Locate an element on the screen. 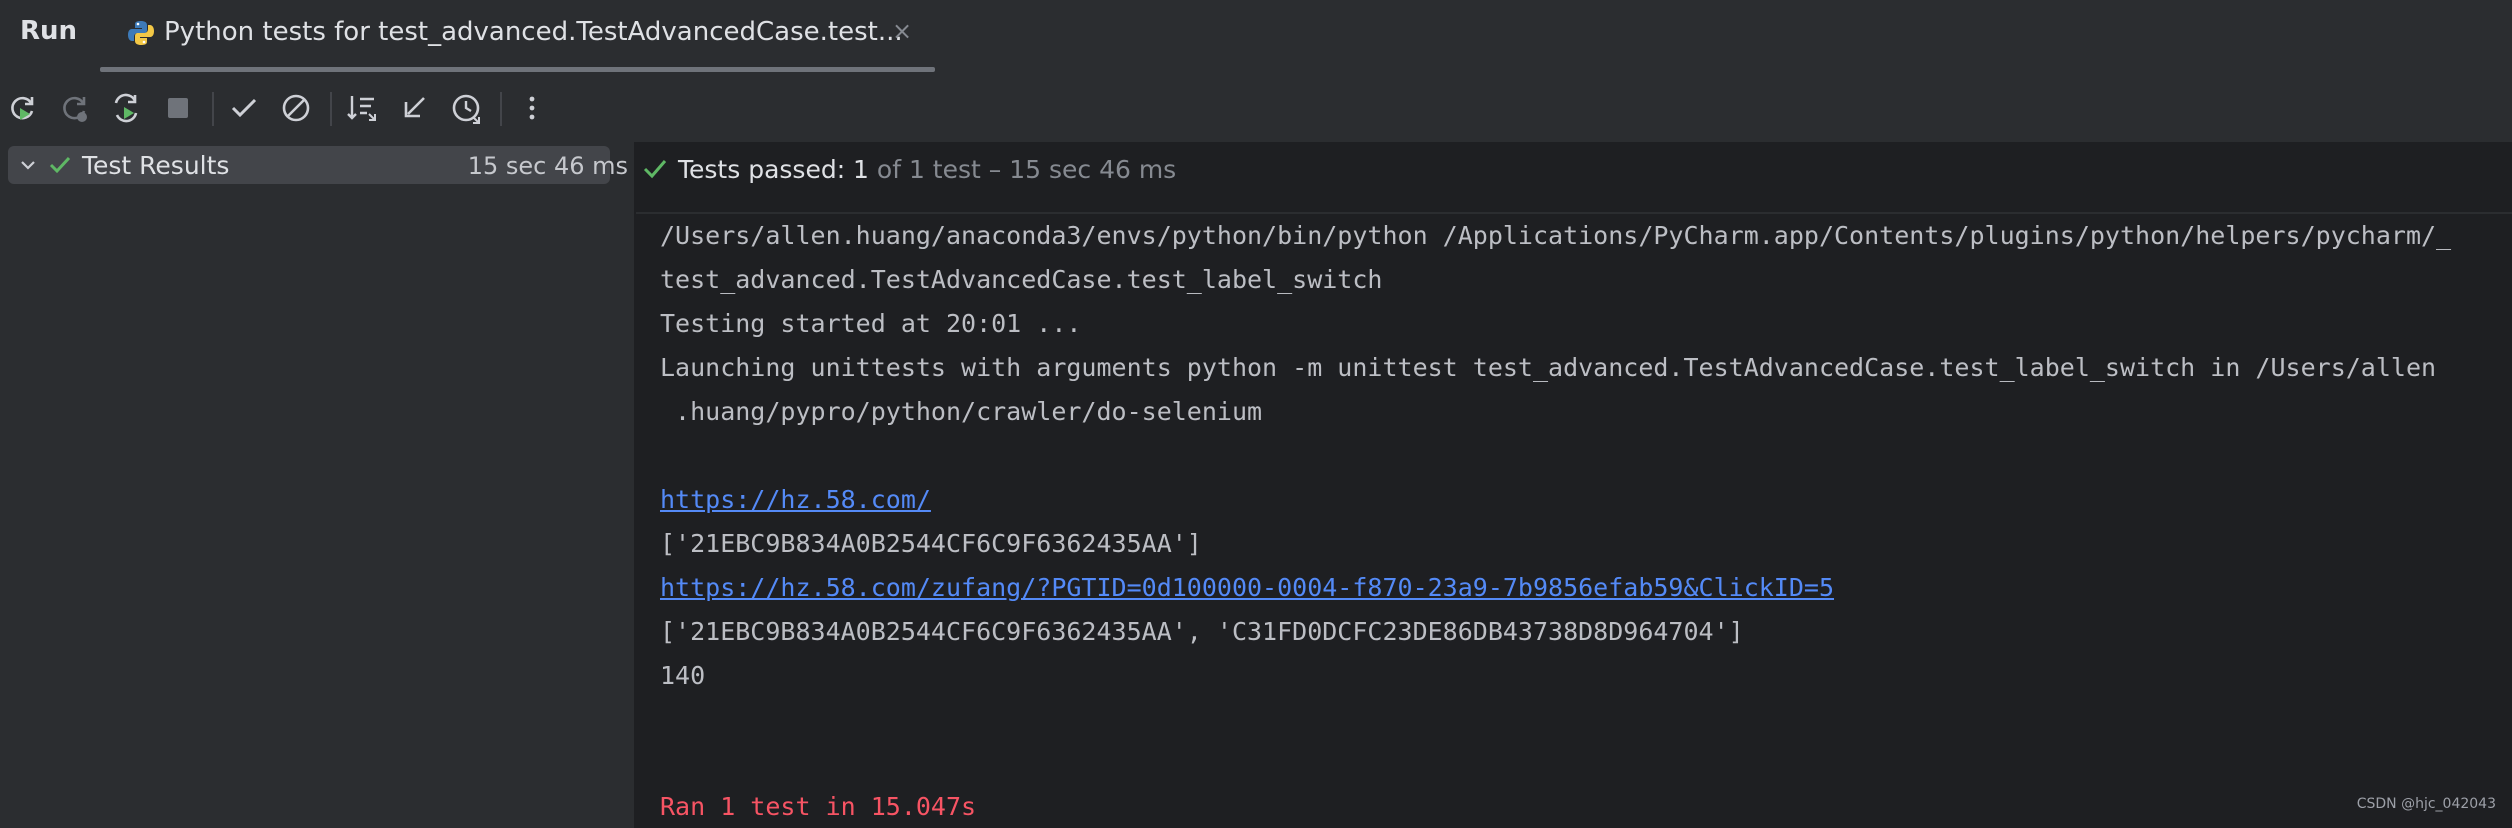 The image size is (2512, 828). tests-passed-label: Tests passed: 1 is located at coordinates (773, 169).